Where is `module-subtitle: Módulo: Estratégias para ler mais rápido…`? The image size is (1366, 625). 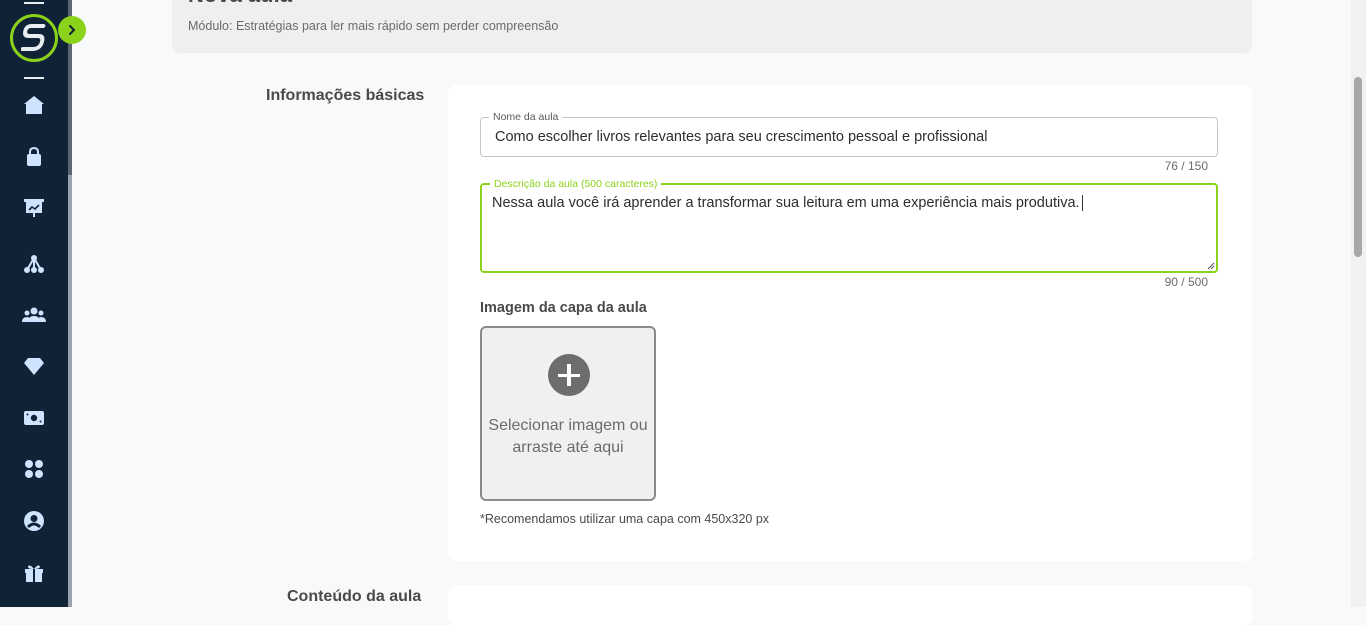
module-subtitle: Módulo: Estratégias para ler mais rápido… is located at coordinates (373, 26).